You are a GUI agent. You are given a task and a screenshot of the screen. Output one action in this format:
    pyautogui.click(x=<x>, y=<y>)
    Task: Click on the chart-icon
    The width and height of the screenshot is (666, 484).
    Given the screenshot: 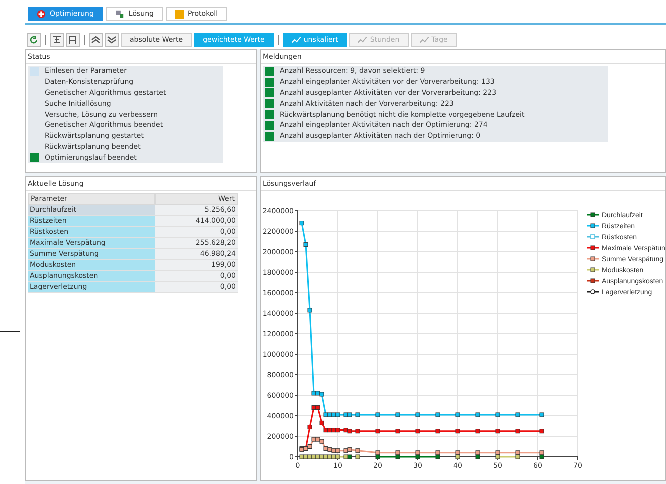 What is the action you would take?
    pyautogui.click(x=119, y=14)
    